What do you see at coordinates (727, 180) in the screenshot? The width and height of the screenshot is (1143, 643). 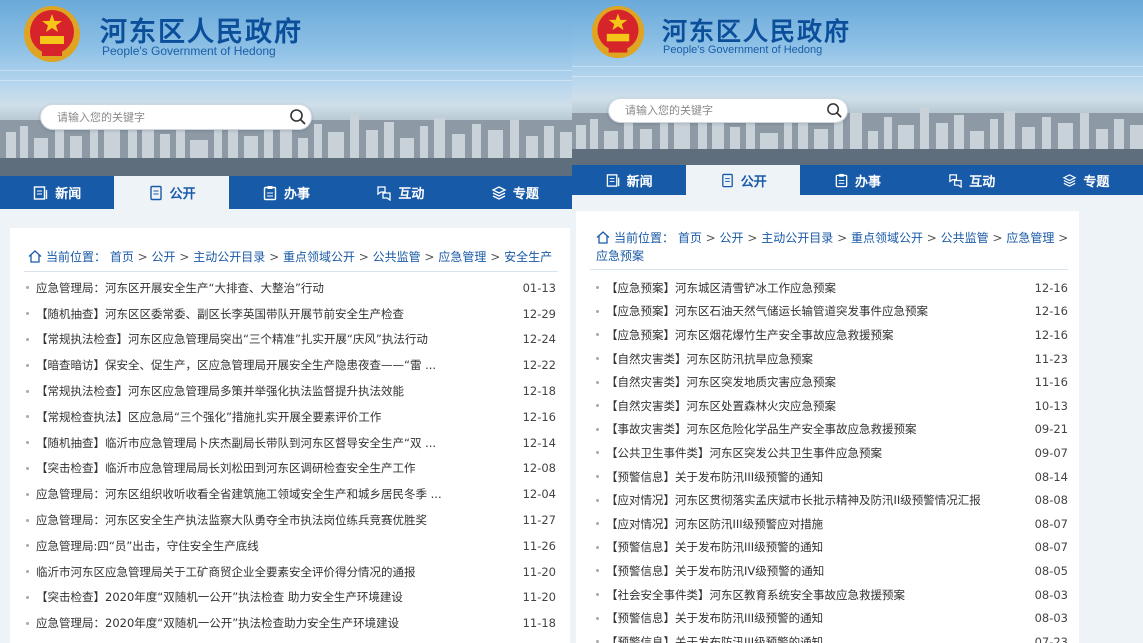 I see `document-icon` at bounding box center [727, 180].